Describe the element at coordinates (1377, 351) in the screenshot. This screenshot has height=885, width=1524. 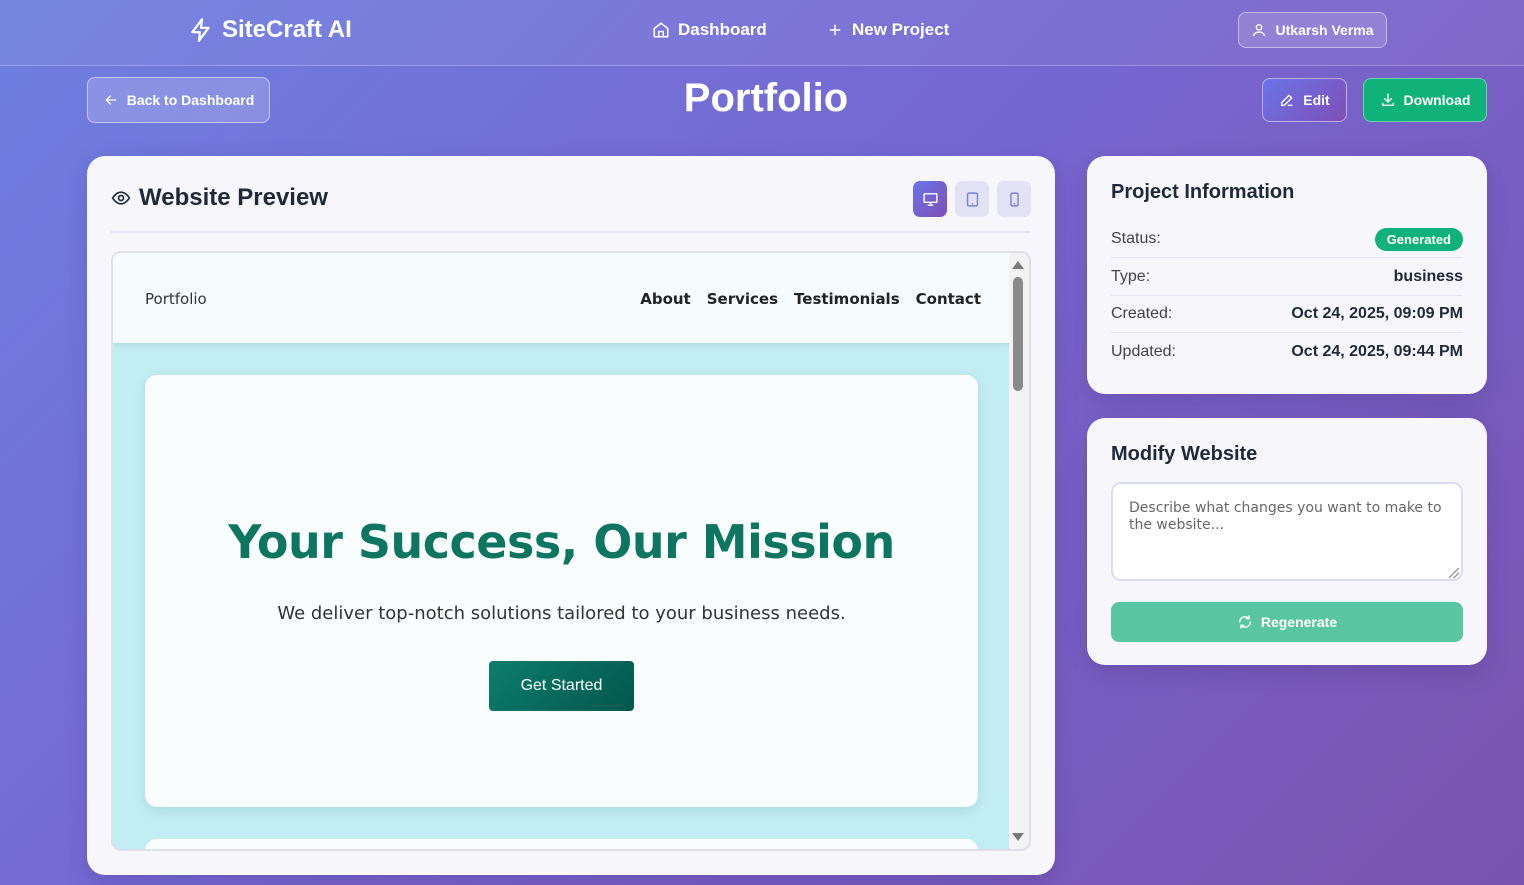
I see `updated-value: Oct 24, 2025, 09:44 PM` at that location.